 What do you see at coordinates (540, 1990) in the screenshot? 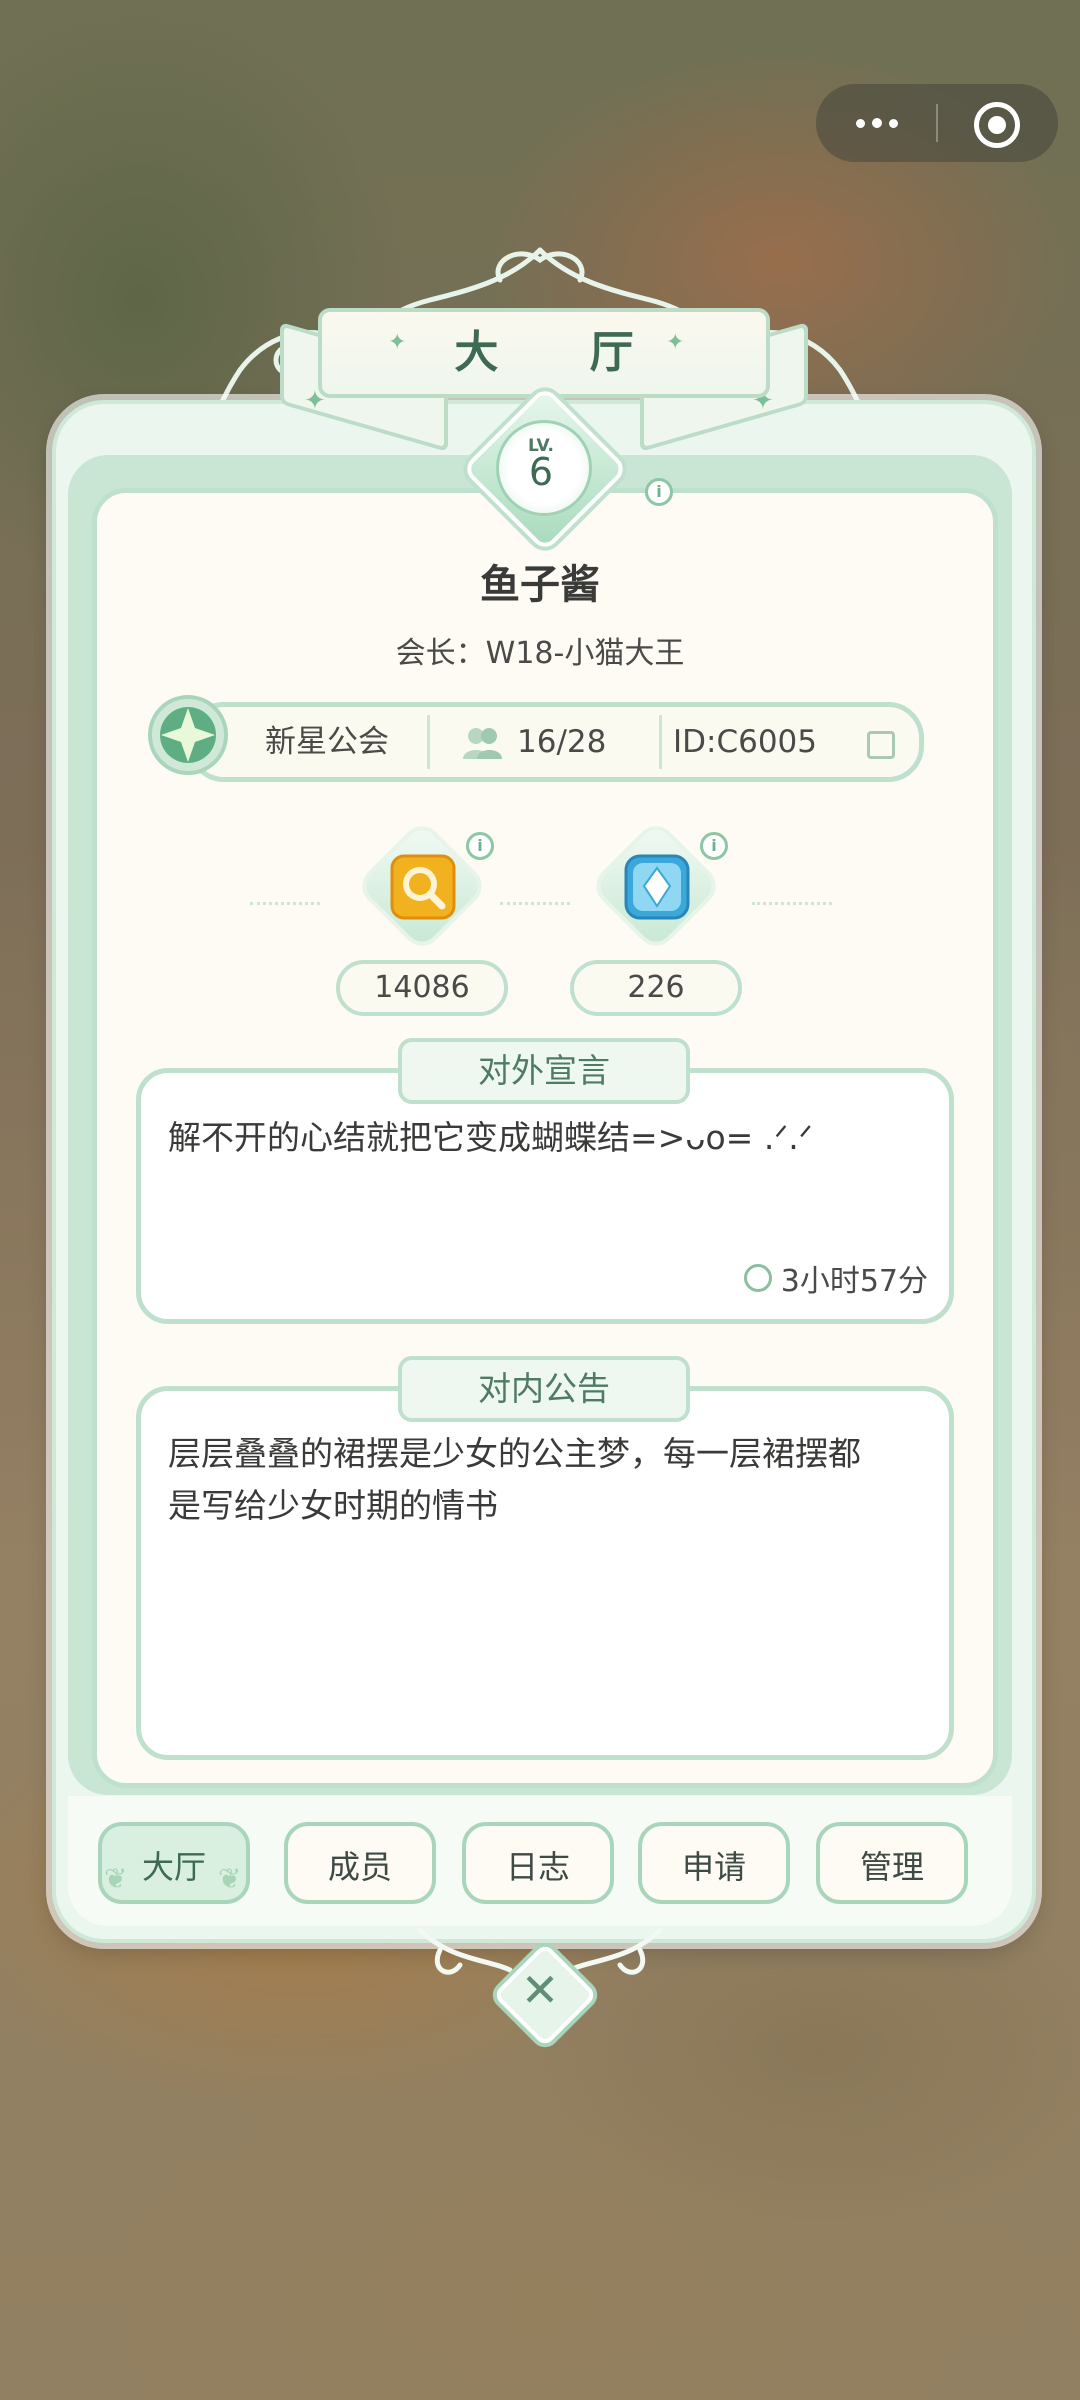
I see `close-icon: ✕` at bounding box center [540, 1990].